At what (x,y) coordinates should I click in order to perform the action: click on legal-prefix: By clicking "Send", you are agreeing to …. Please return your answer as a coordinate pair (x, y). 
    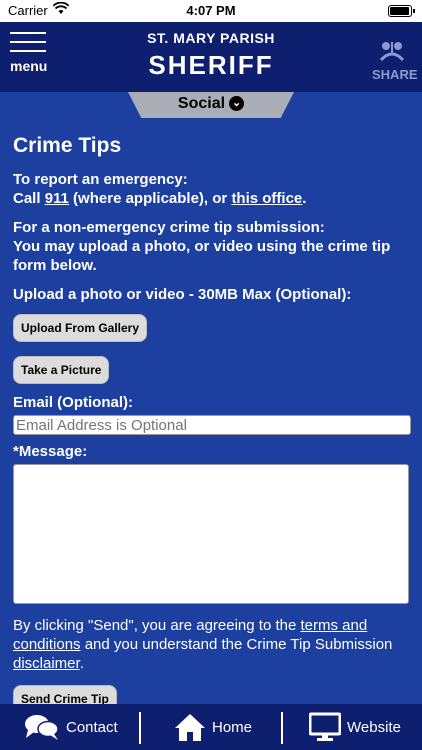
    Looking at the image, I should click on (157, 625).